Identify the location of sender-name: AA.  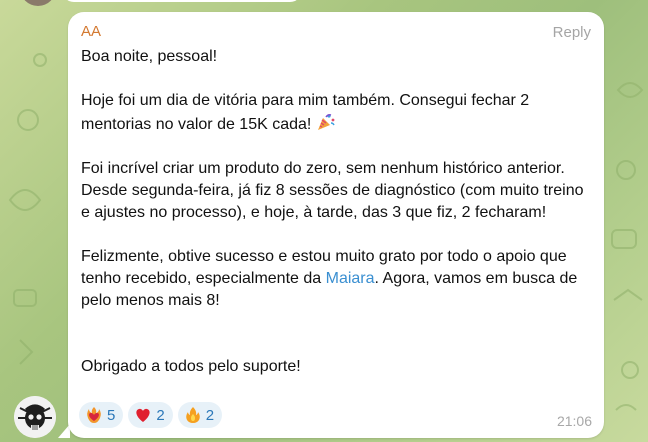
(91, 31).